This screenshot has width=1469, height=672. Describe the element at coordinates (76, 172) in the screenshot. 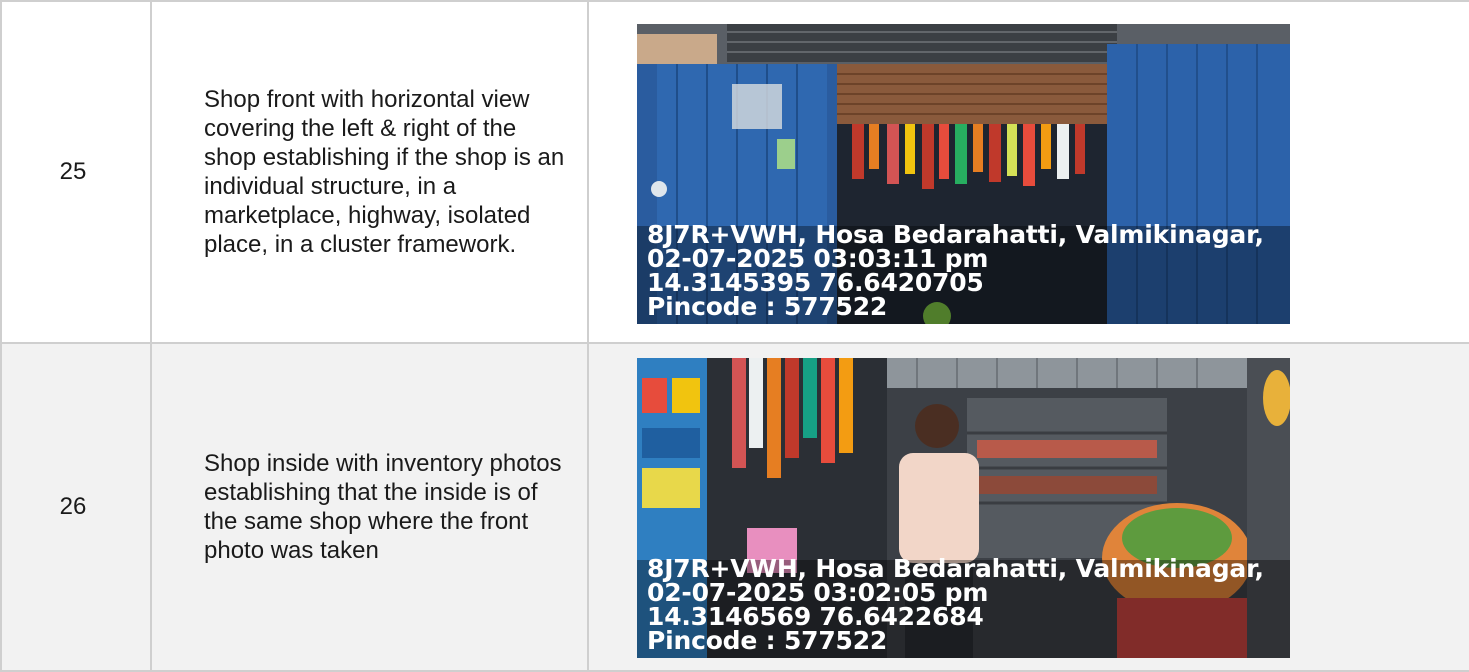

I see `row-number: 25` at that location.